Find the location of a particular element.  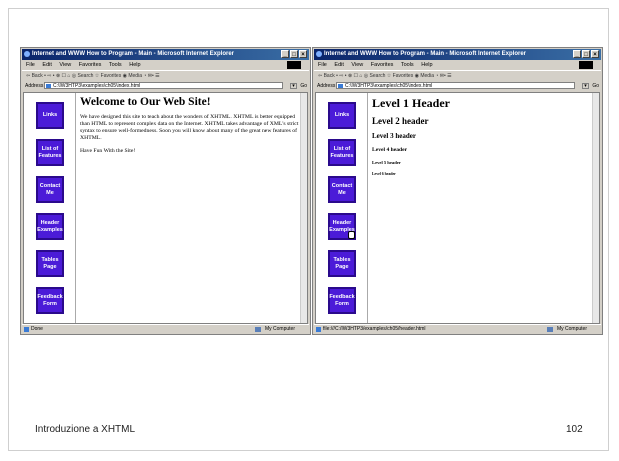

hand-cursor-icon is located at coordinates (351, 235).